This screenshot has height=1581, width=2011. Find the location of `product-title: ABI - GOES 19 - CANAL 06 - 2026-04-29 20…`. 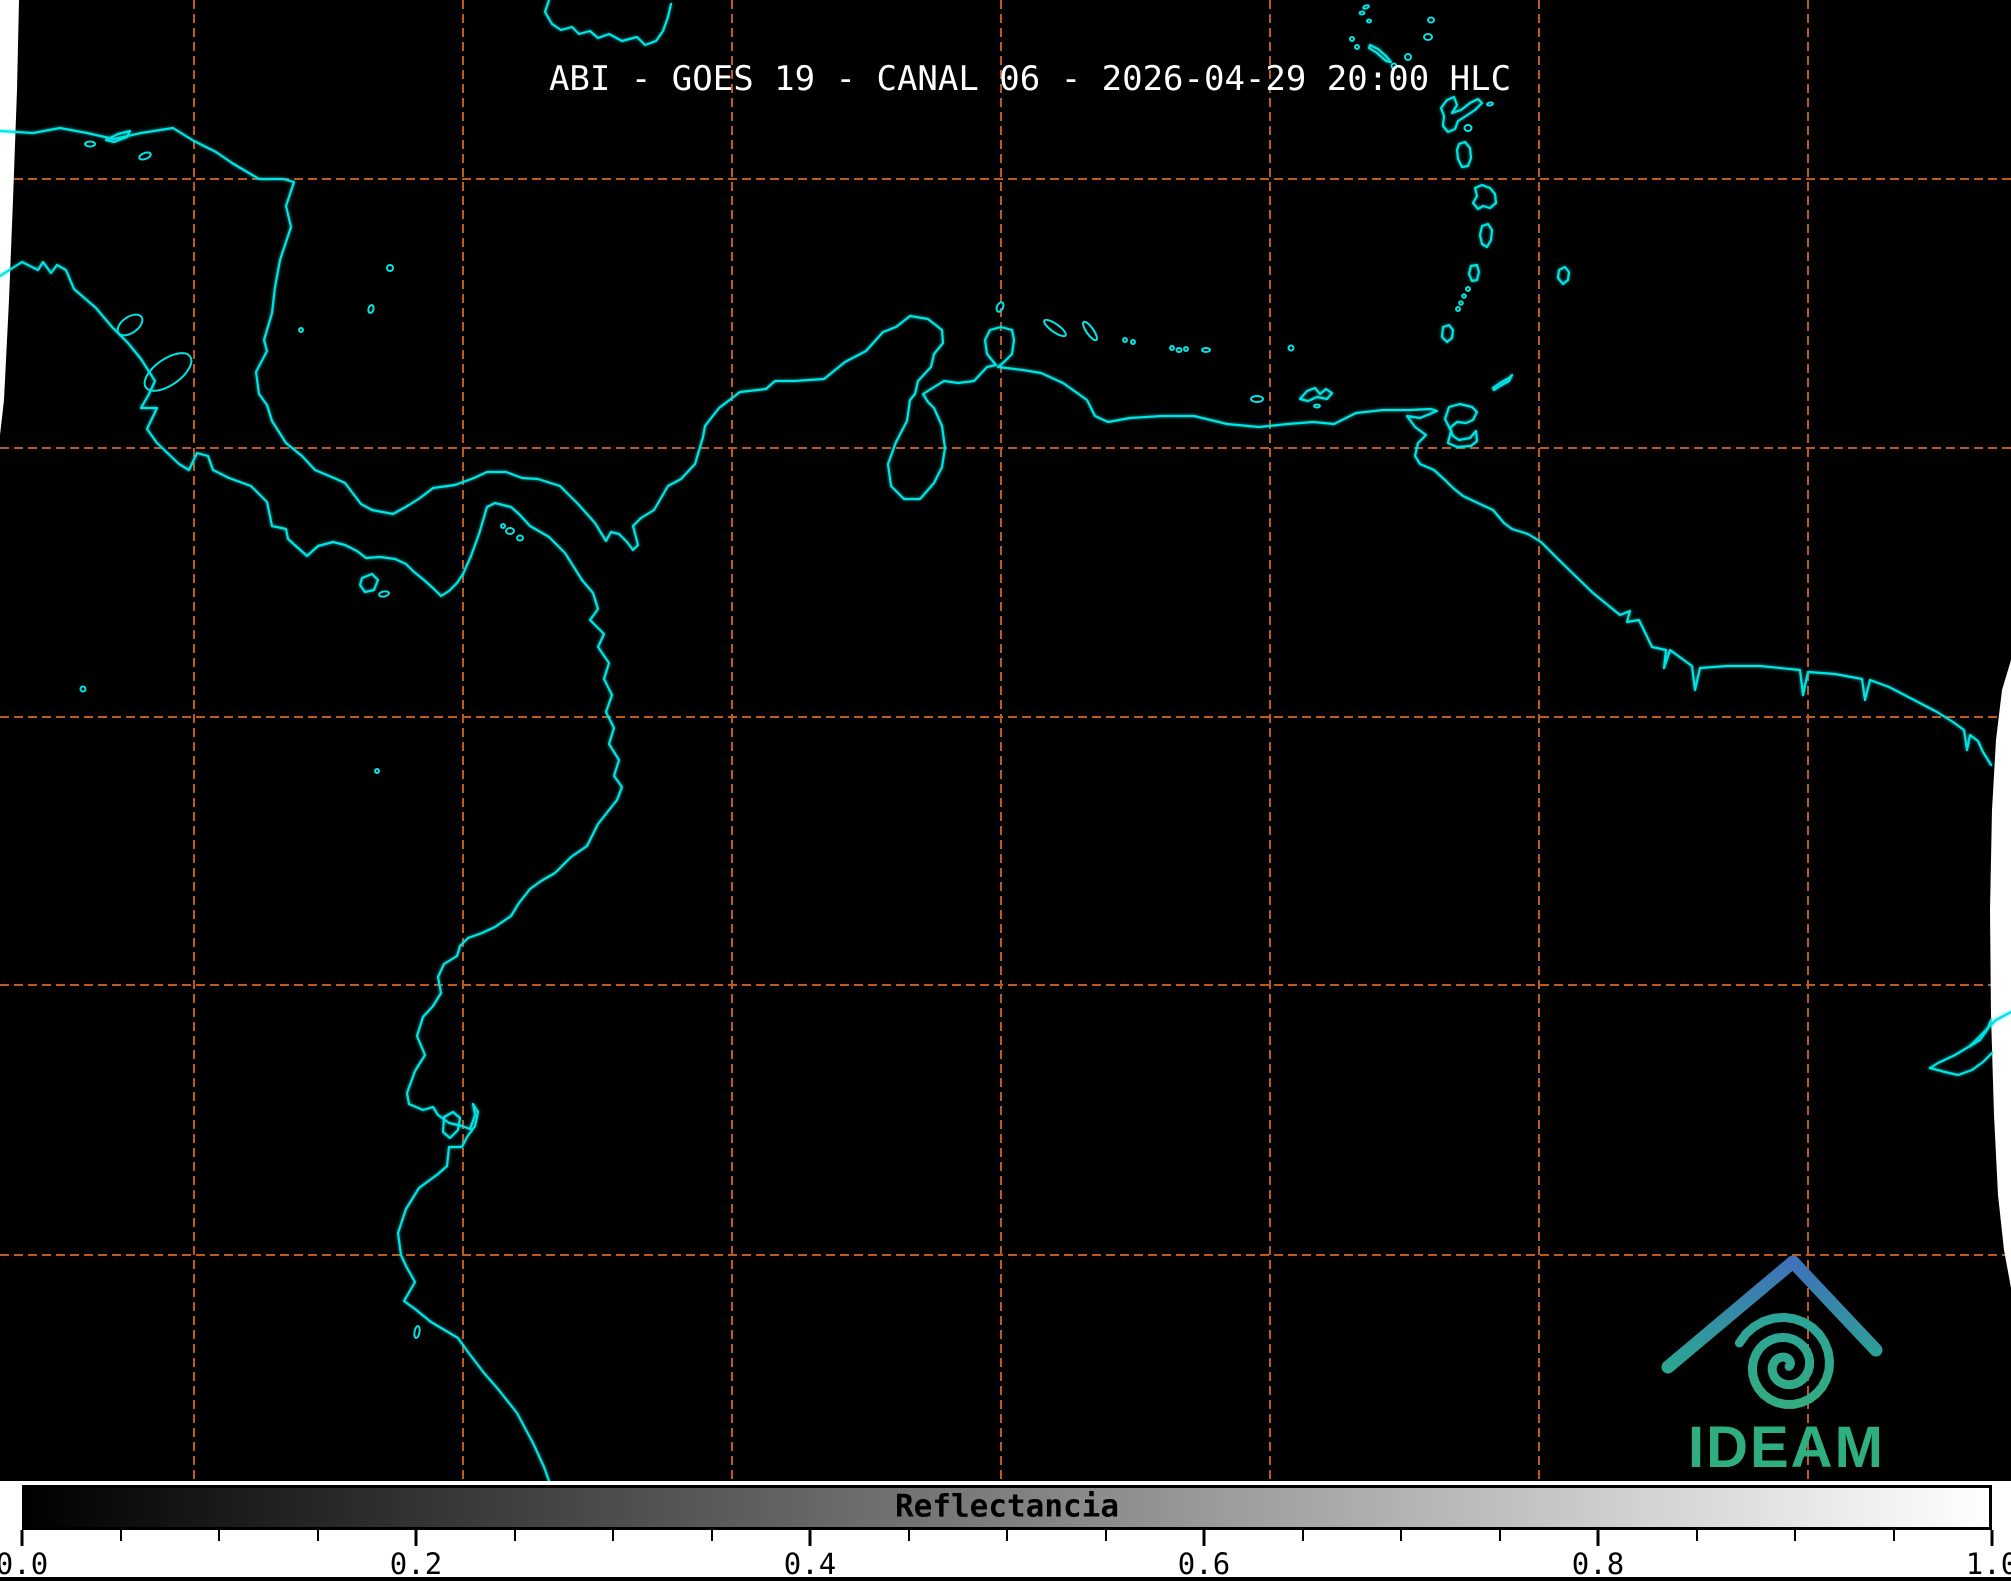

product-title: ABI - GOES 19 - CANAL 06 - 2026-04-29 20… is located at coordinates (1030, 79).